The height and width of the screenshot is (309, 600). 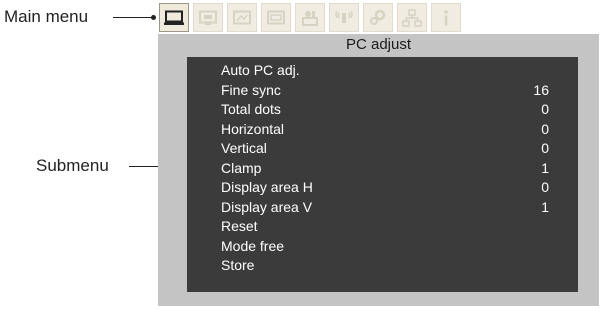 What do you see at coordinates (244, 148) in the screenshot?
I see `submenu-item-label: Vertical` at bounding box center [244, 148].